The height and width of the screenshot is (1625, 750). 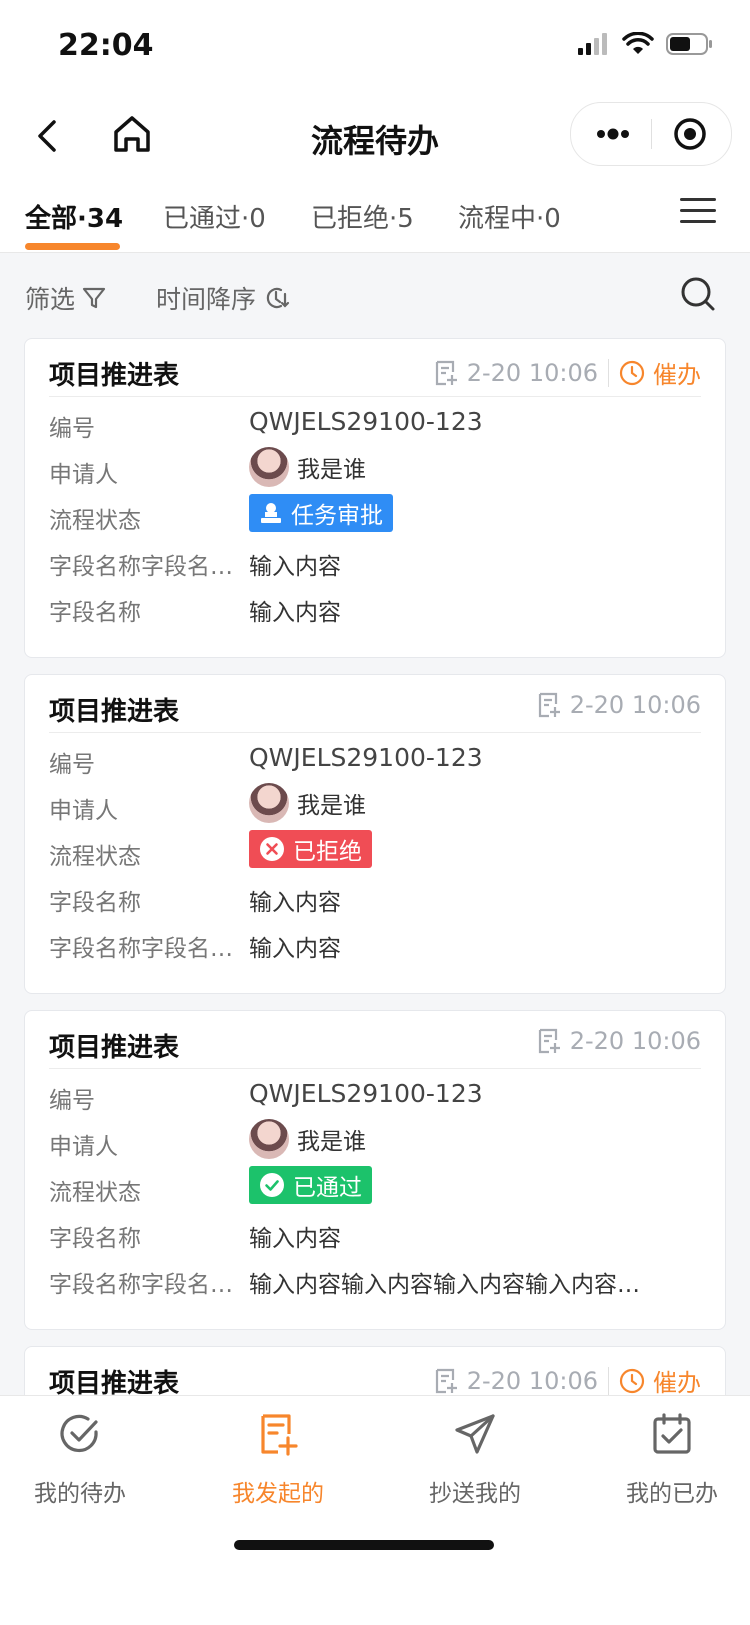 I want to click on more-icon, so click(x=613, y=134).